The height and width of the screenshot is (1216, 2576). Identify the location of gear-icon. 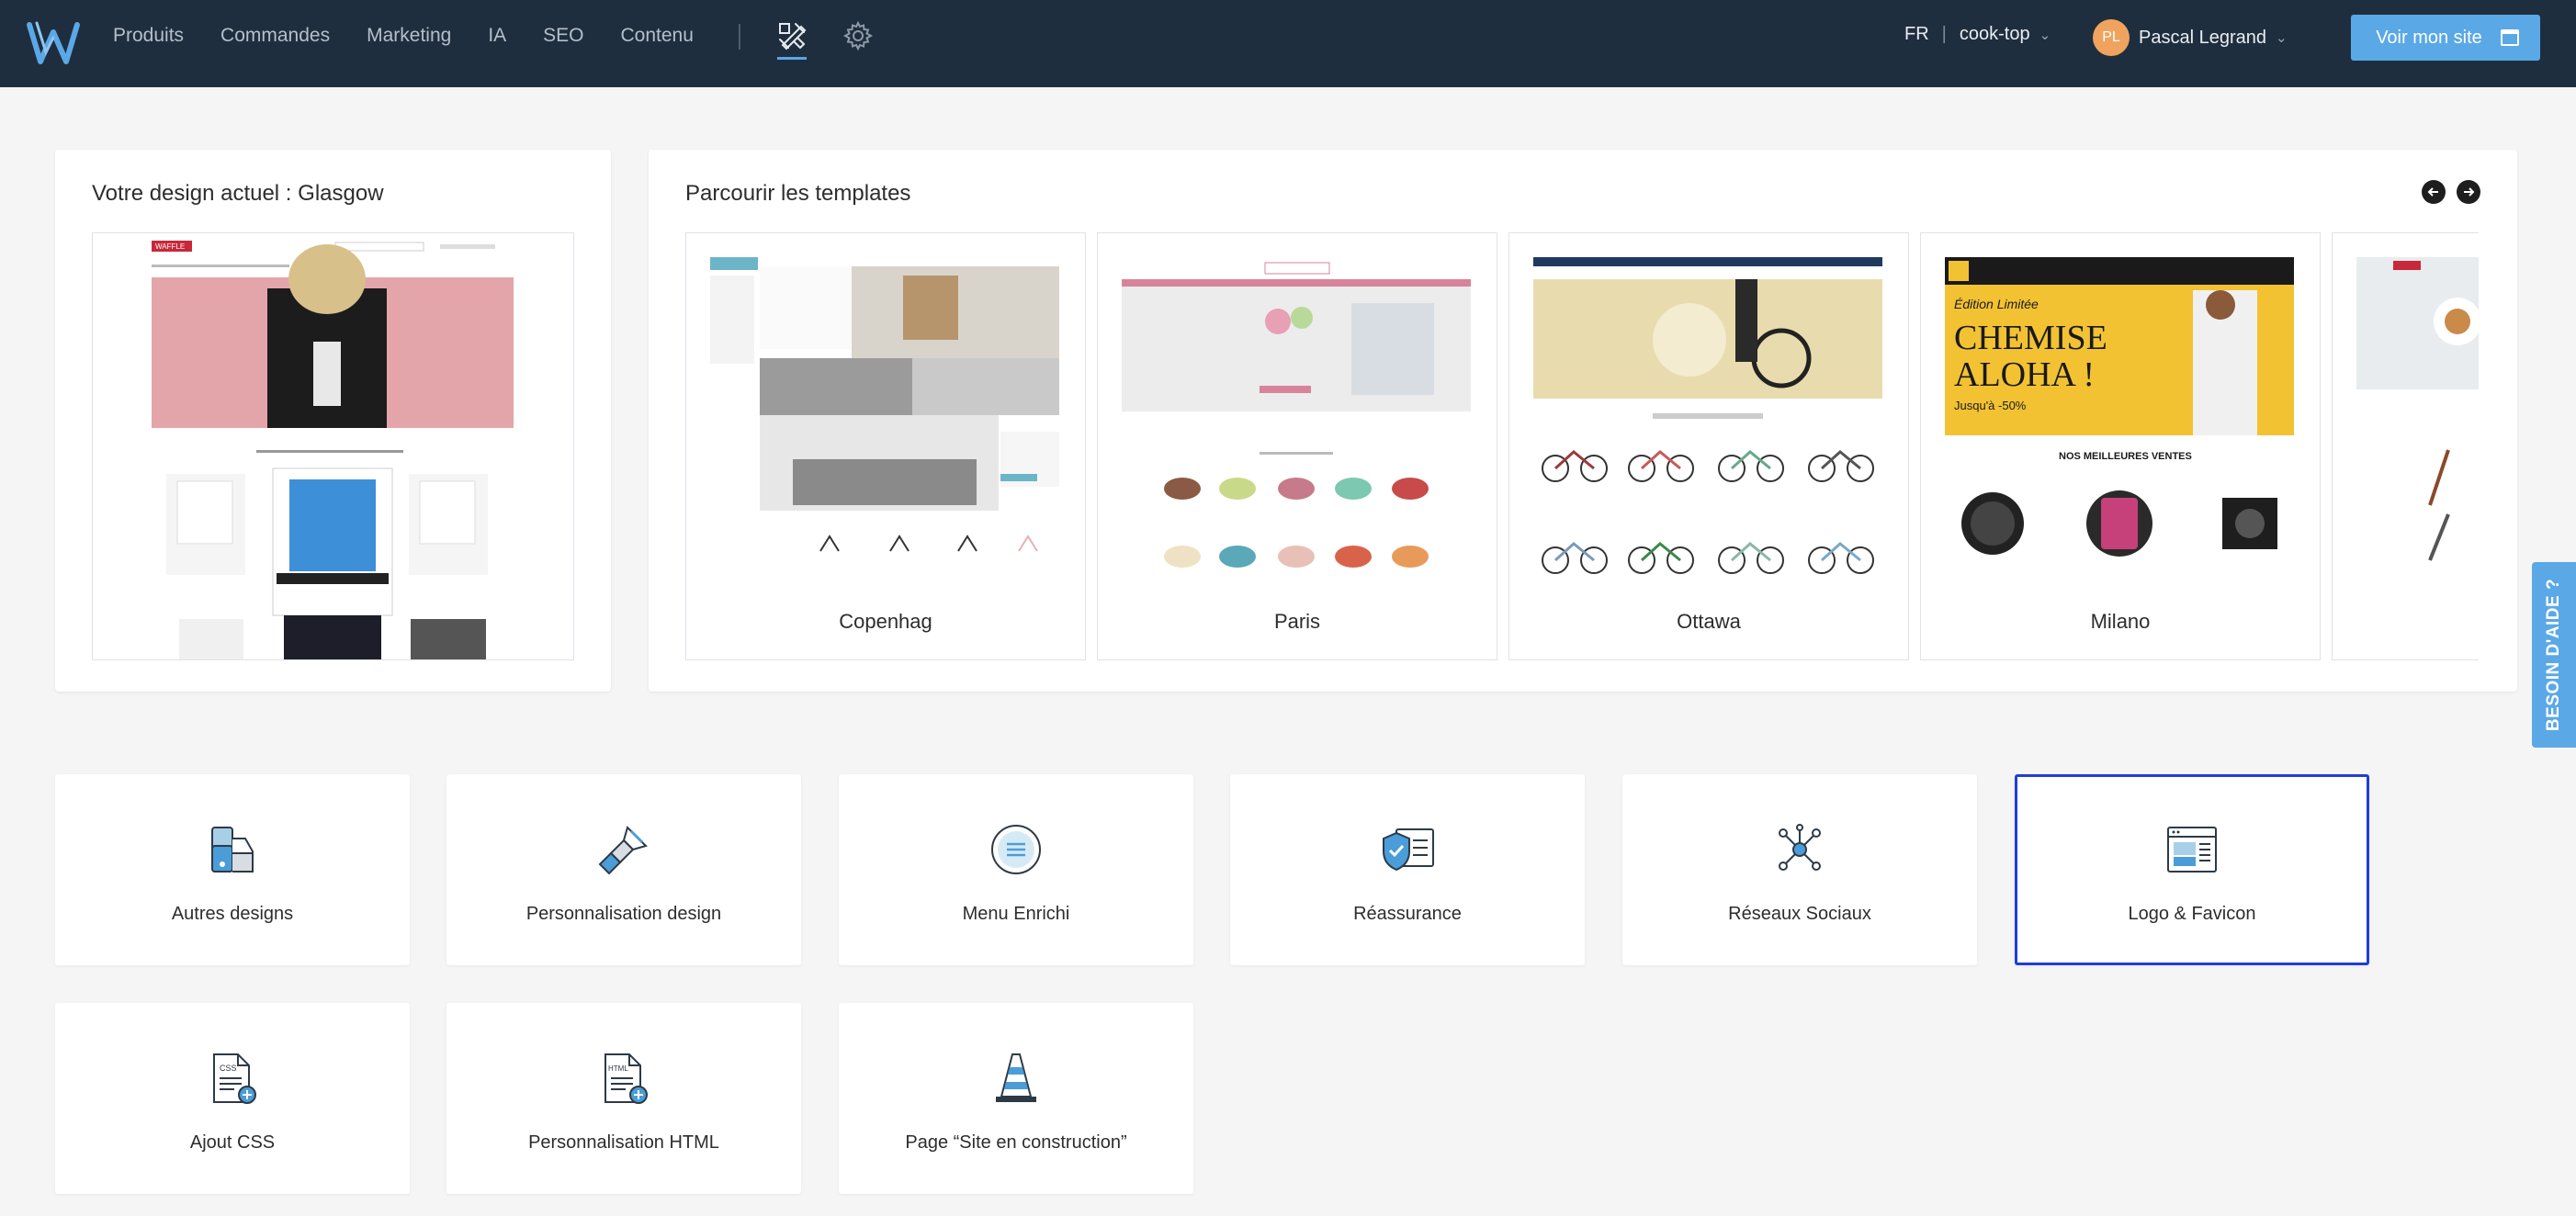
(858, 36).